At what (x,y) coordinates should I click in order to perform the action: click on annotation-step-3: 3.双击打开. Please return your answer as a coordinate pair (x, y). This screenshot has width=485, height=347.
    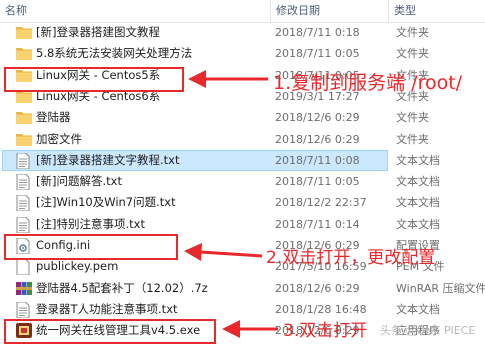
    Looking at the image, I should click on (325, 331).